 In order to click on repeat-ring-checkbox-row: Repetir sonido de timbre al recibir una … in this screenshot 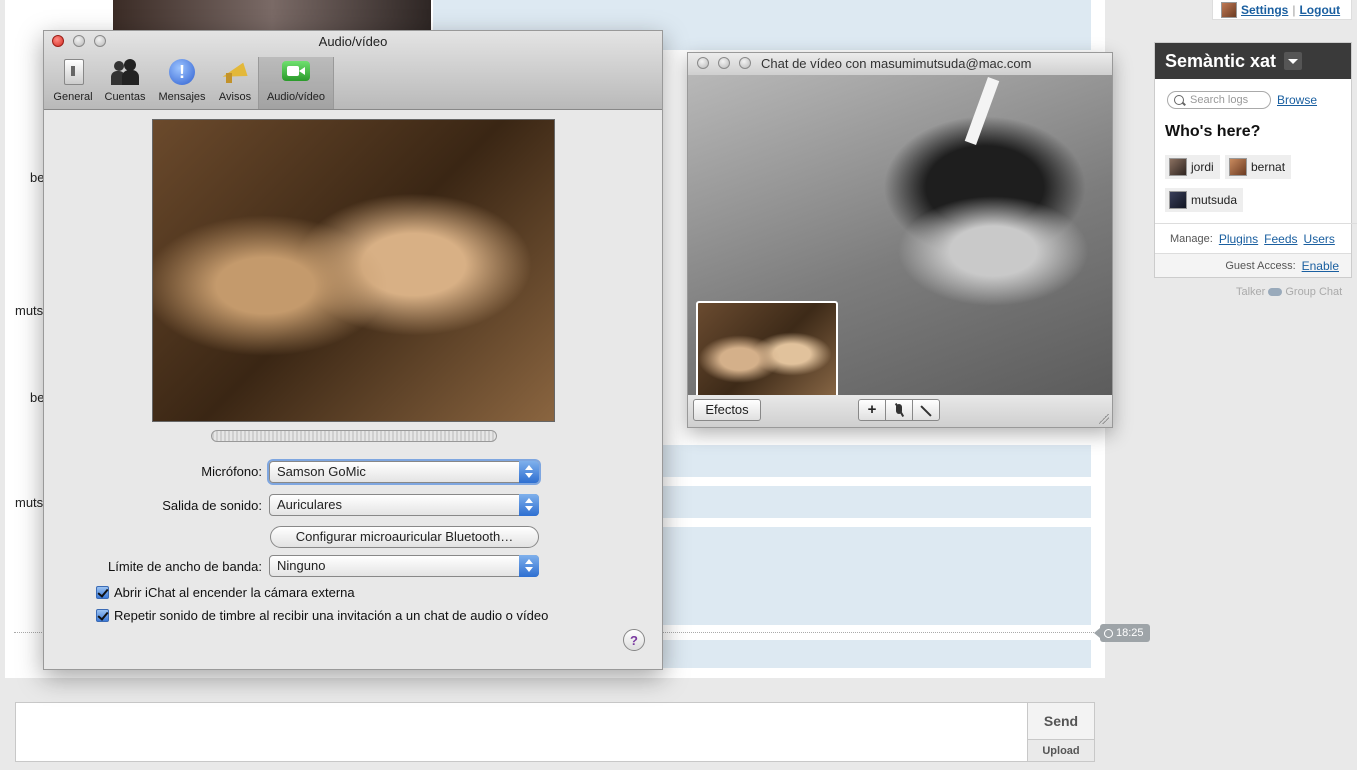, I will do `click(322, 615)`.